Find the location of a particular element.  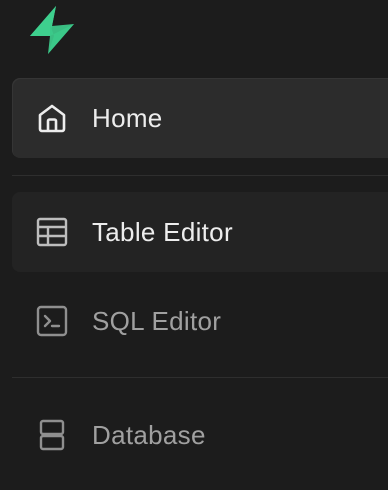

database-icon is located at coordinates (52, 435).